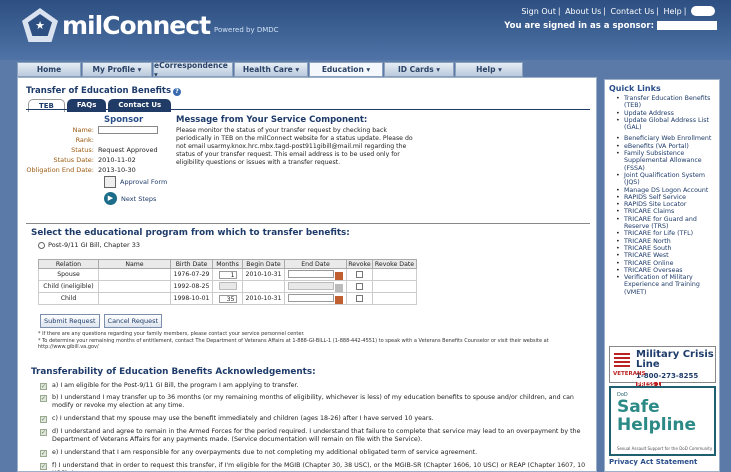  What do you see at coordinates (40, 25) in the screenshot?
I see `pentagon-logo-icon: ★` at bounding box center [40, 25].